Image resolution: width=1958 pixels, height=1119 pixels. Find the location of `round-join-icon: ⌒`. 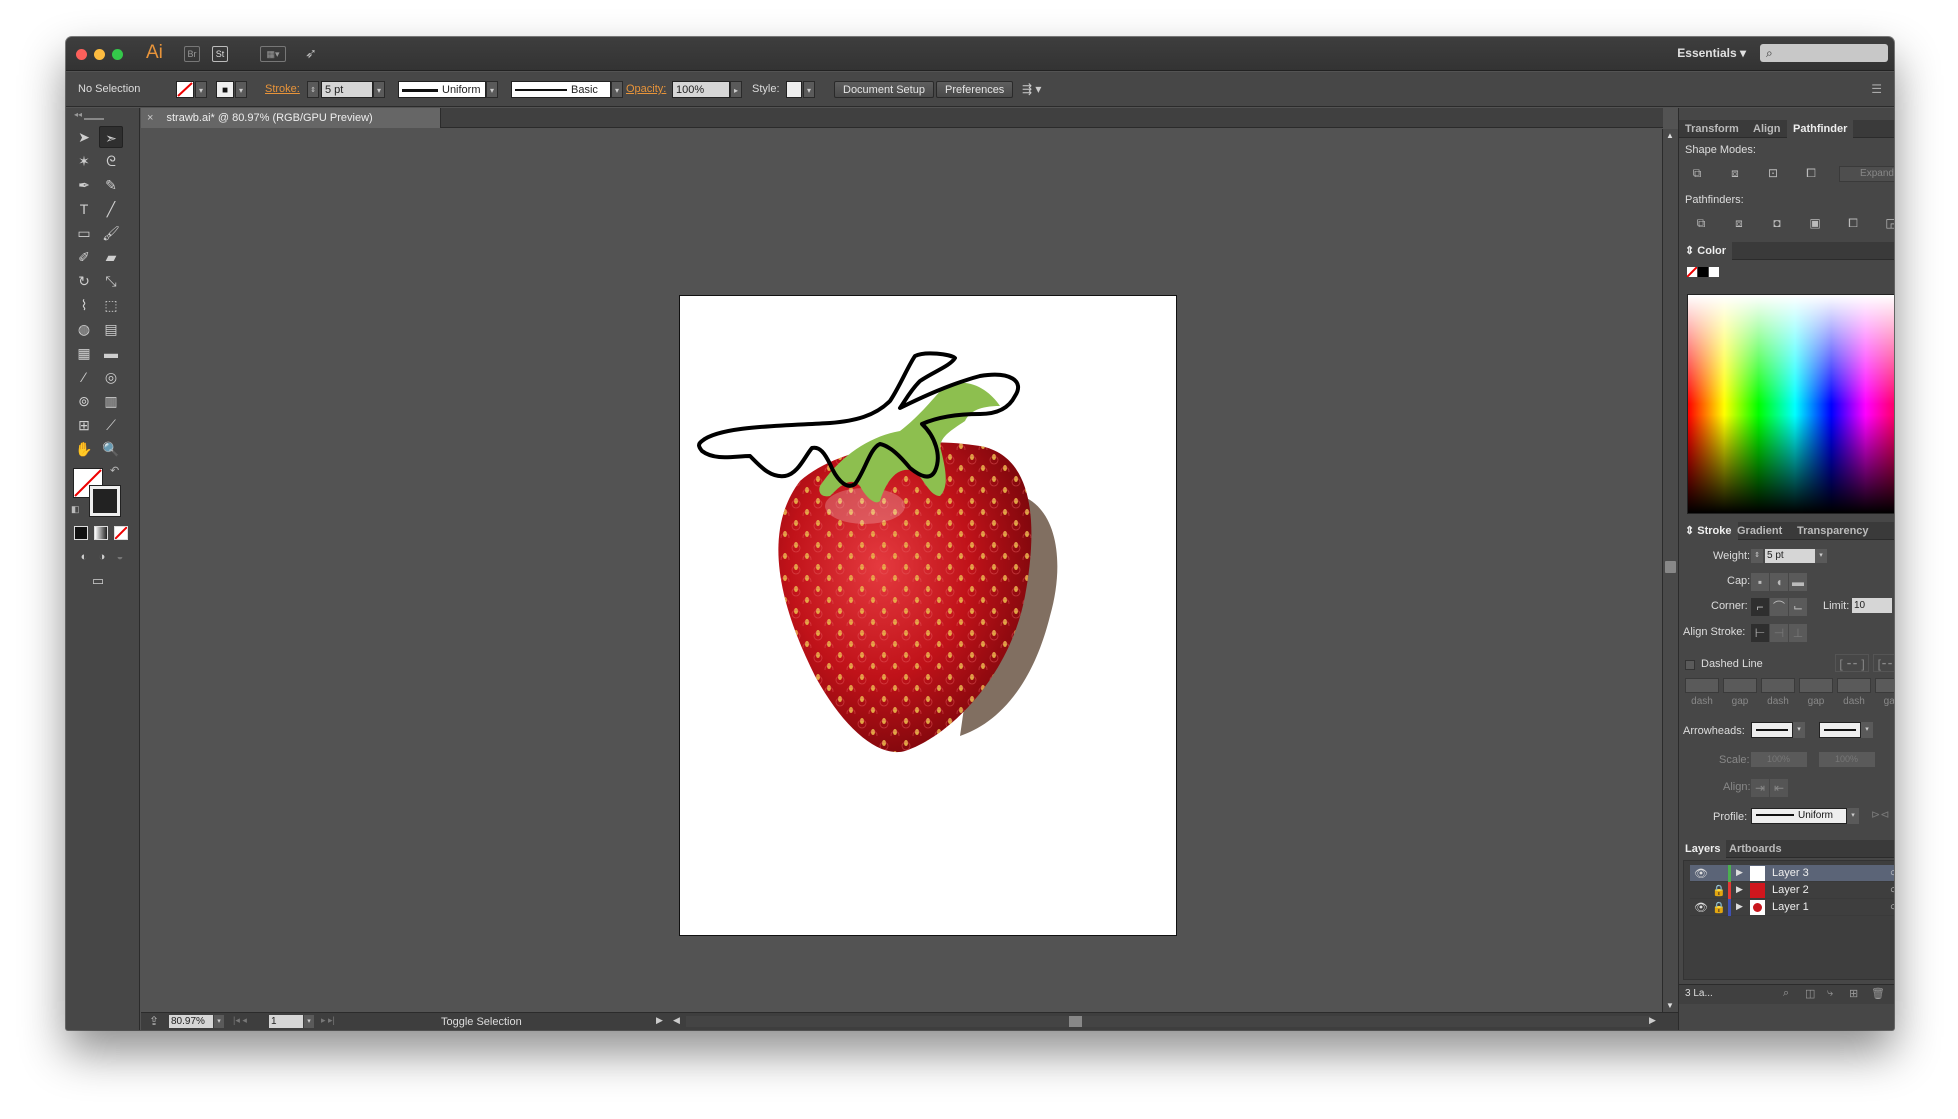

round-join-icon: ⌒ is located at coordinates (1779, 607).